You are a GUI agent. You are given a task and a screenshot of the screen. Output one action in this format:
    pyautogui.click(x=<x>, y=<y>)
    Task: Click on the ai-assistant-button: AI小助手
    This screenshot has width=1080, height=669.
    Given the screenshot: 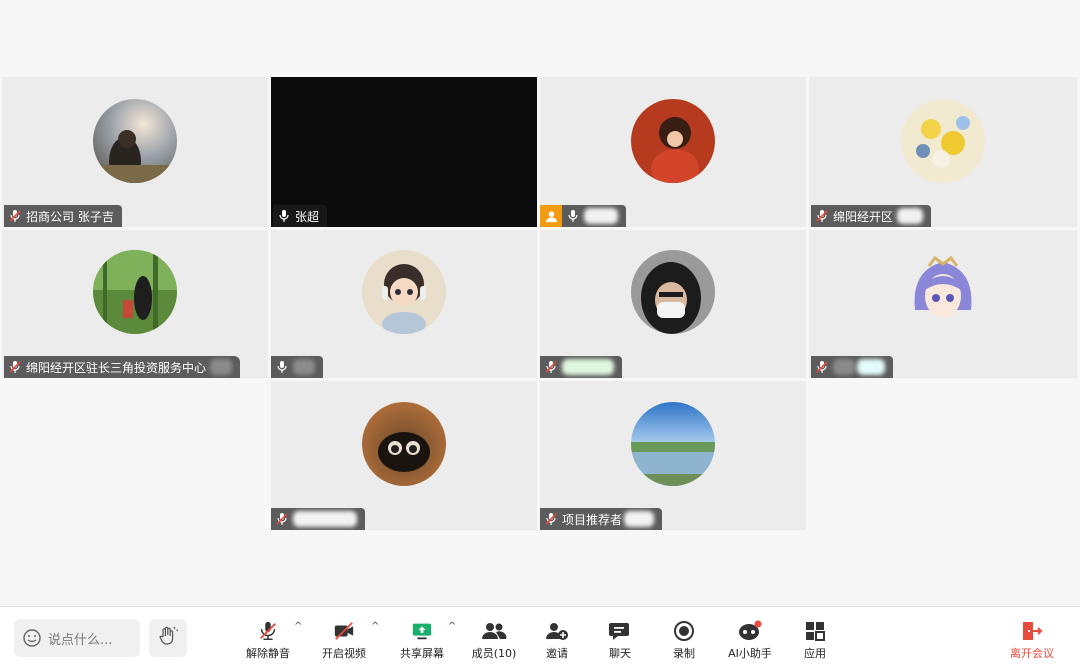 What is the action you would take?
    pyautogui.click(x=750, y=641)
    